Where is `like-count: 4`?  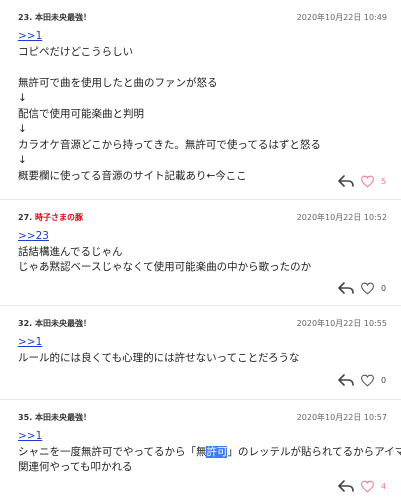
like-count: 4 is located at coordinates (384, 486).